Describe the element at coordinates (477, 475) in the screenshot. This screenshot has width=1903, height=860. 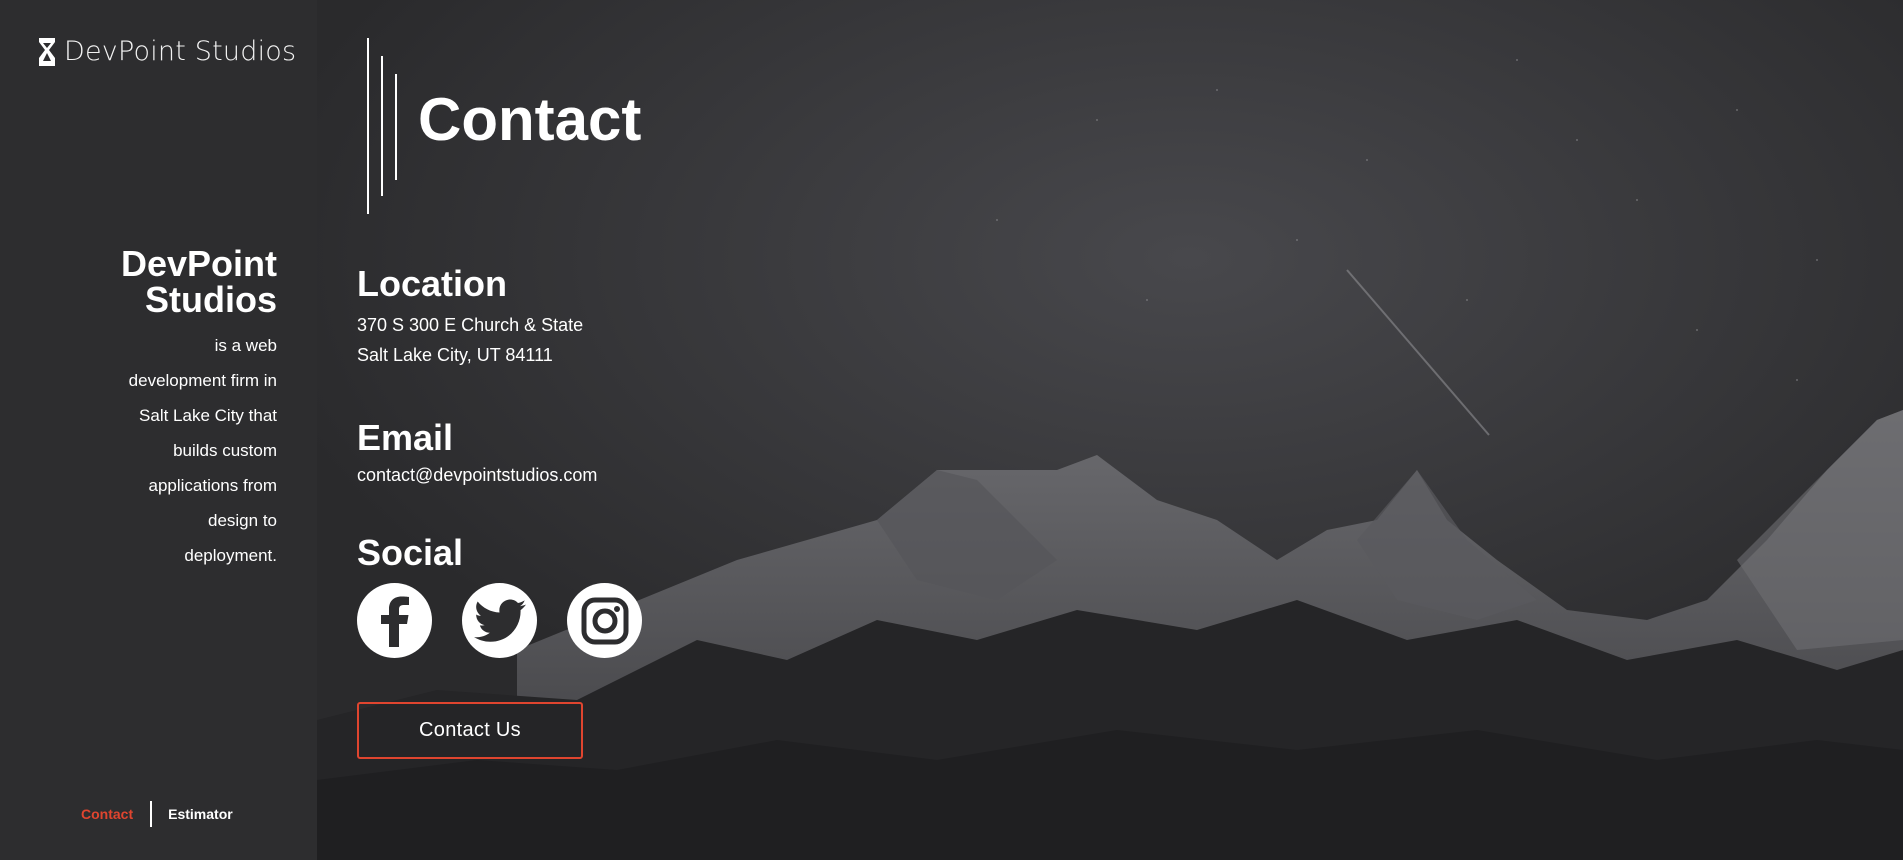
I see `email-address: contact@devpointstudios.com` at that location.